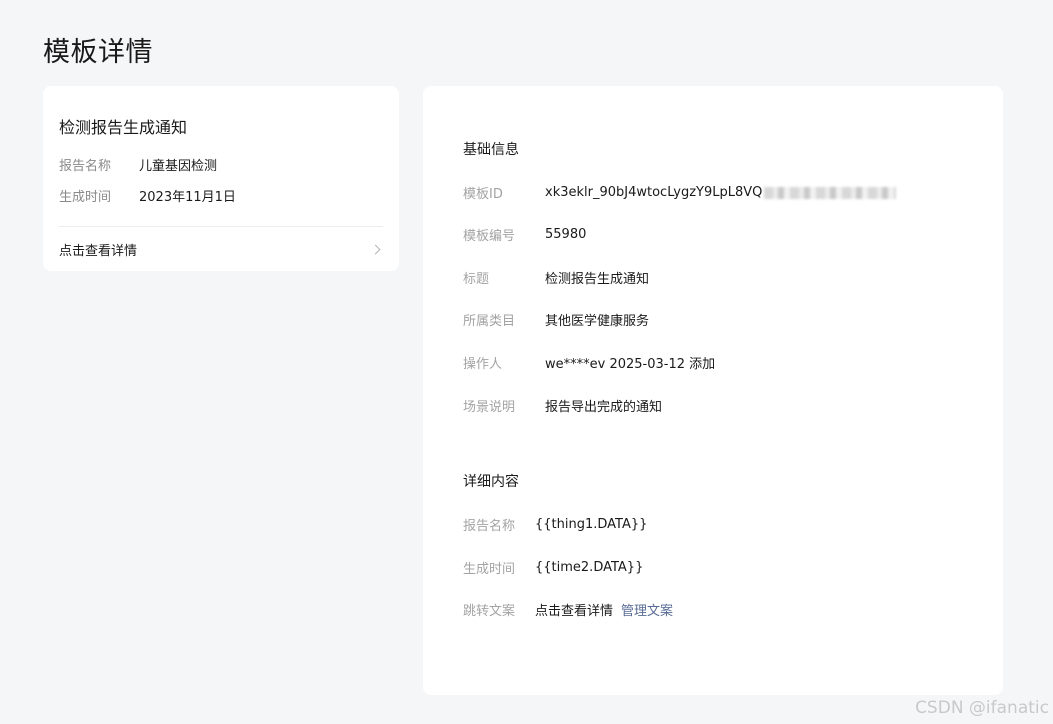 The width and height of the screenshot is (1053, 724). I want to click on manage-copy-link: 管理文案, so click(647, 609).